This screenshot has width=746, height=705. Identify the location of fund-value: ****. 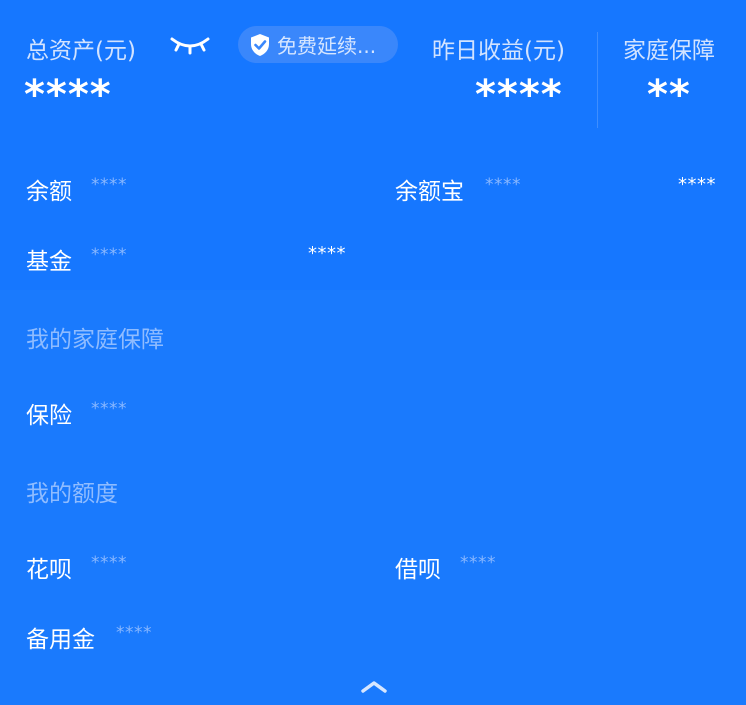
(109, 255).